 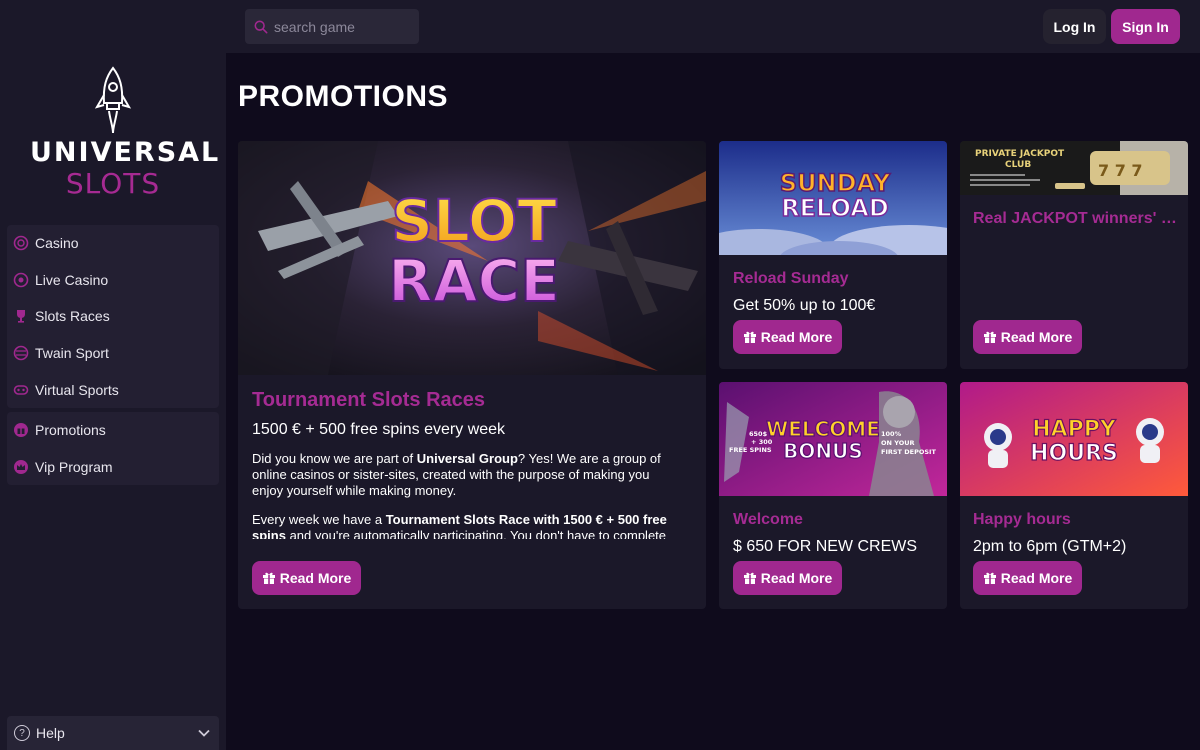 What do you see at coordinates (379, 429) in the screenshot?
I see `promo-subtitle: 1500 € + 500 free spins every week` at bounding box center [379, 429].